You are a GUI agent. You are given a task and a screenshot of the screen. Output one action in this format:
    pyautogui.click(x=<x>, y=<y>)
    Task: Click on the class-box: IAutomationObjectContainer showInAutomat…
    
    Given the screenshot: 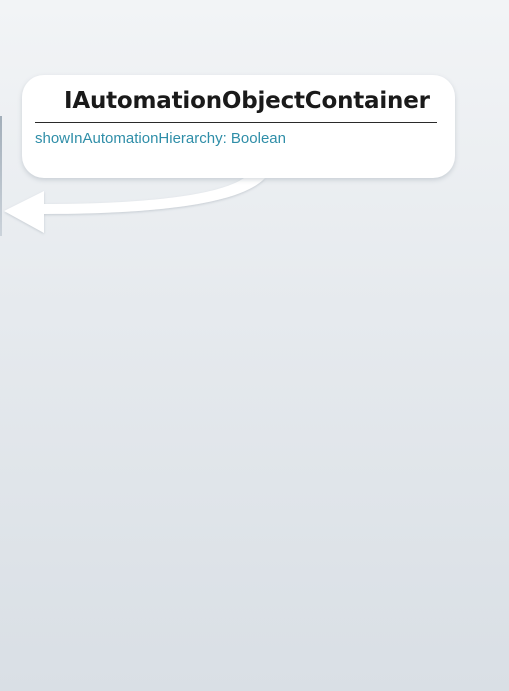 What is the action you would take?
    pyautogui.click(x=238, y=126)
    